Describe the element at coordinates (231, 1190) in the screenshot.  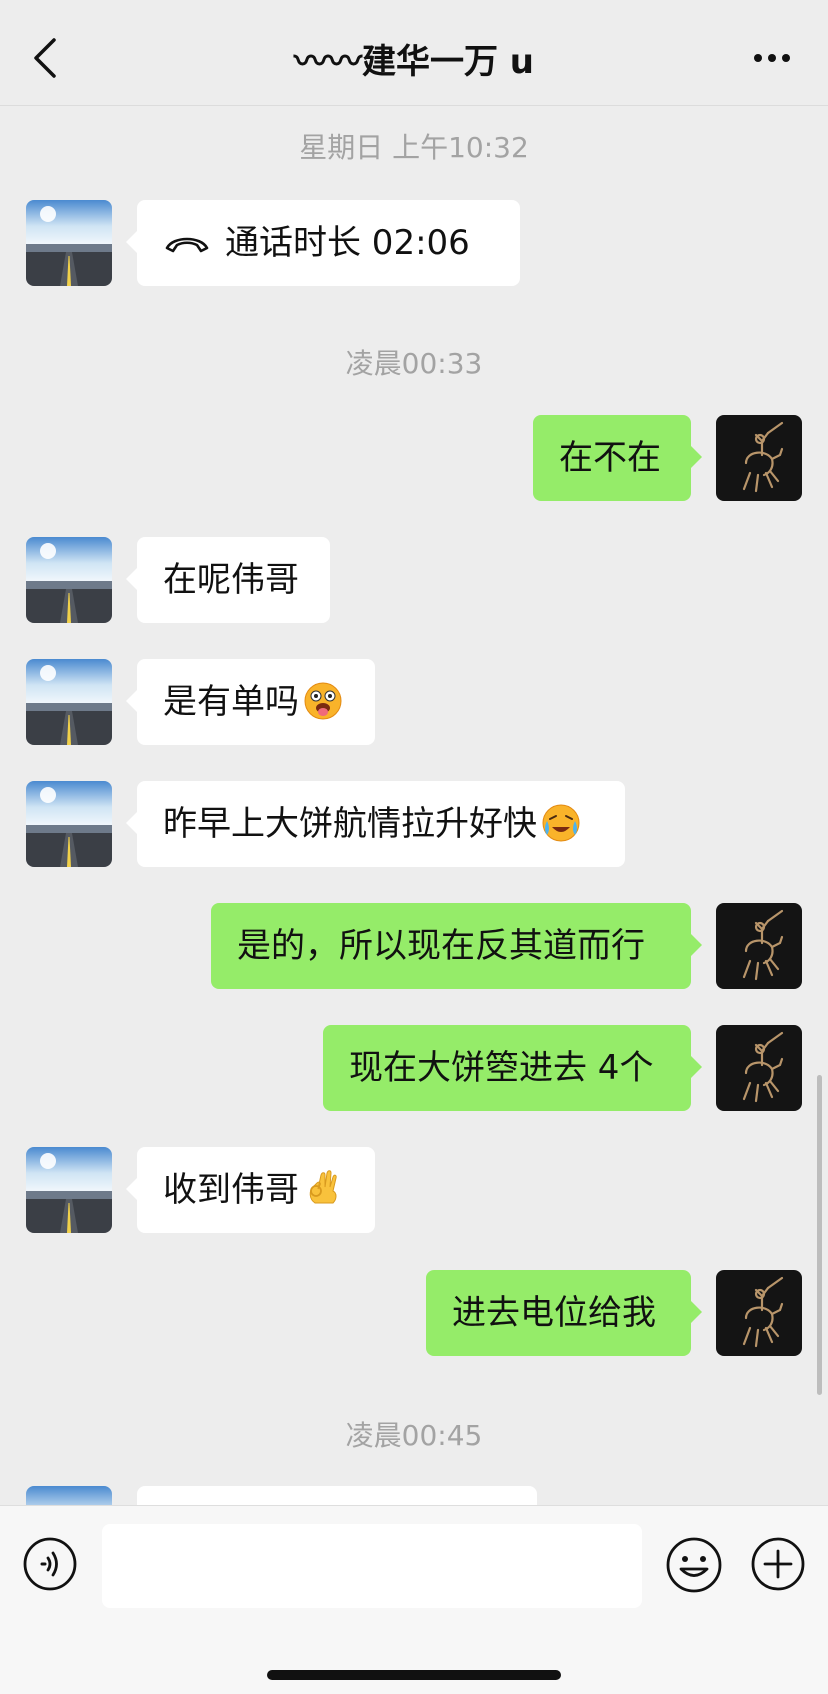
I see `message-text: 收到伟哥` at that location.